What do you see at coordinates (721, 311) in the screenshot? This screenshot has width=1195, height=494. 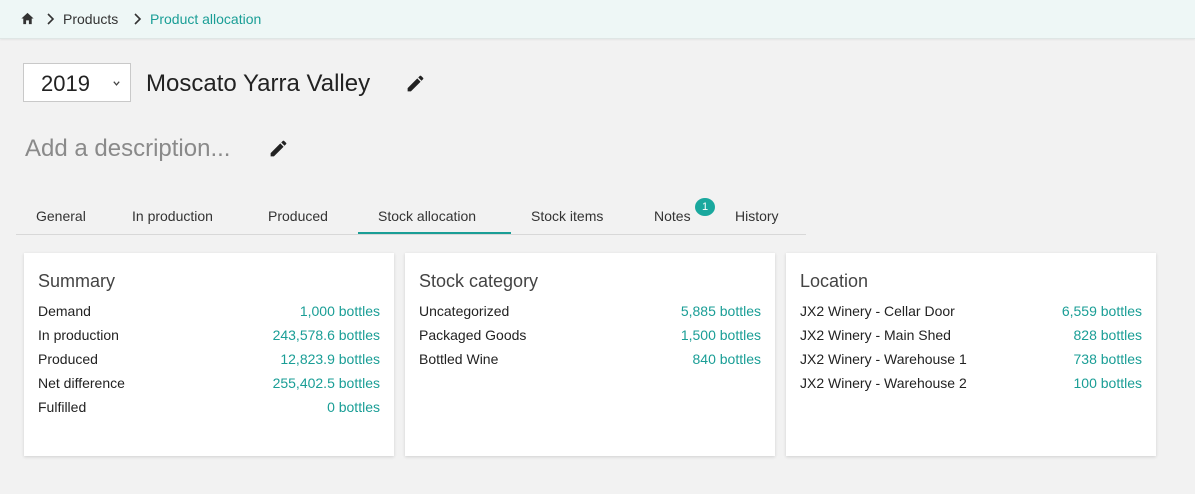 I see `category-uncategorized-value: 5,885 bottles` at bounding box center [721, 311].